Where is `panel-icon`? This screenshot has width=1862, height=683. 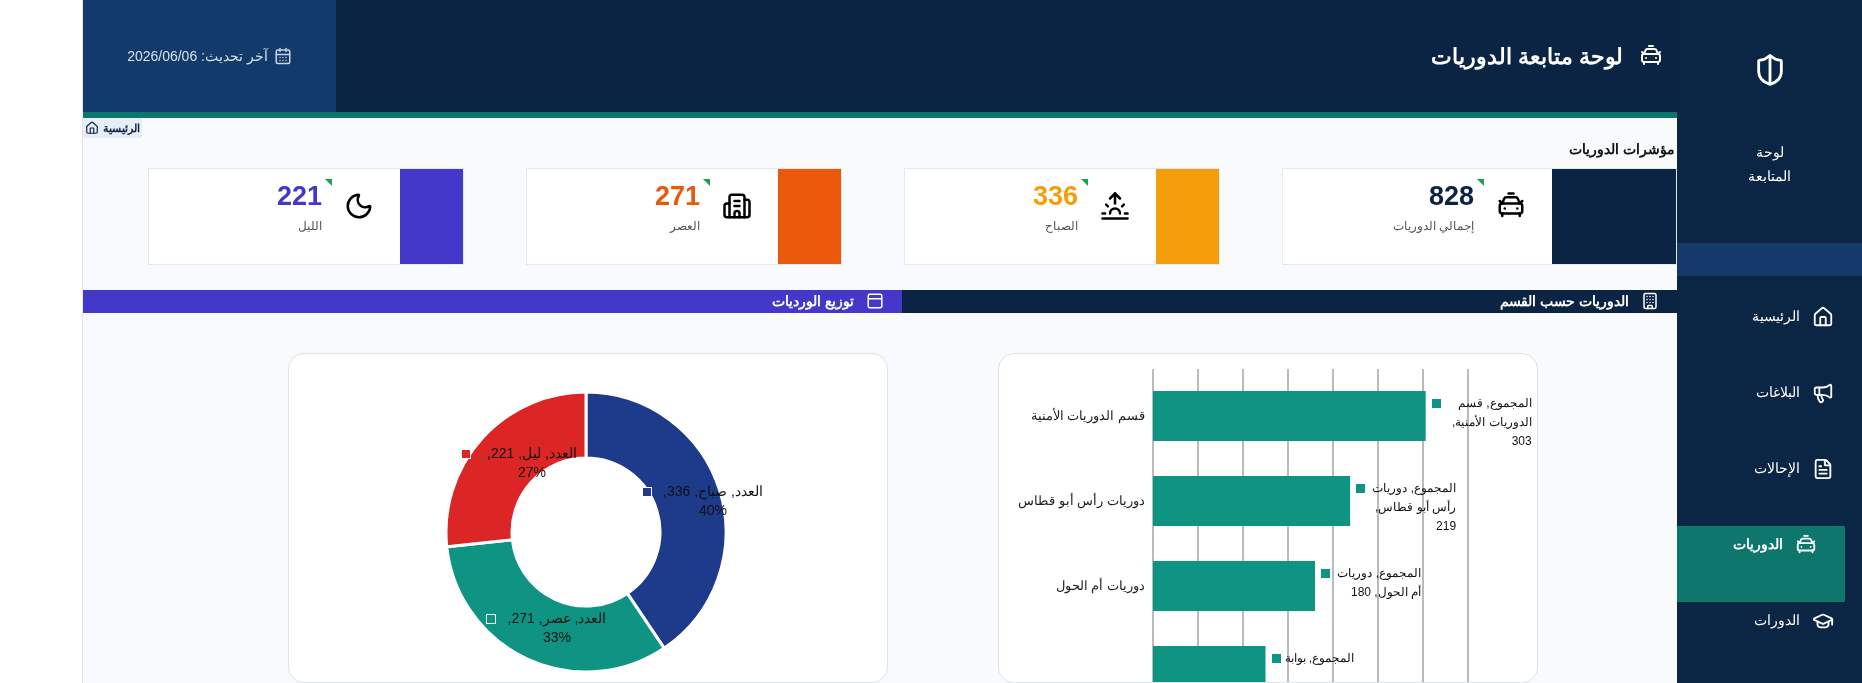 panel-icon is located at coordinates (875, 301).